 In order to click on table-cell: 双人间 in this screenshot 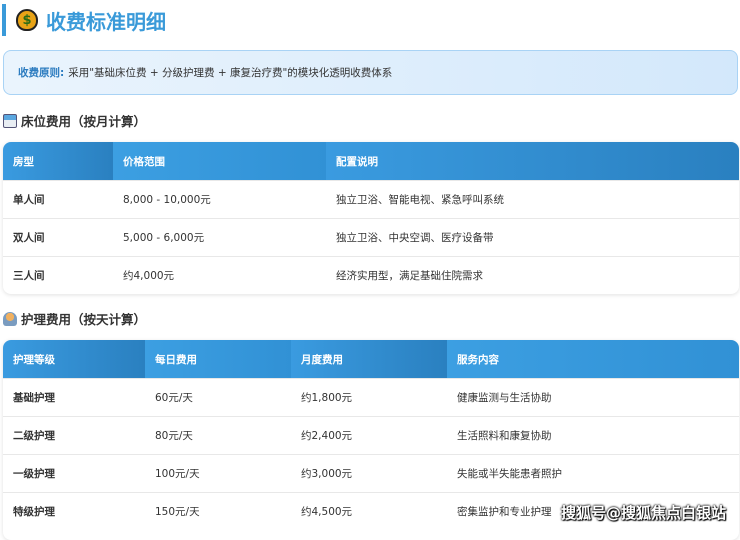, I will do `click(29, 238)`.